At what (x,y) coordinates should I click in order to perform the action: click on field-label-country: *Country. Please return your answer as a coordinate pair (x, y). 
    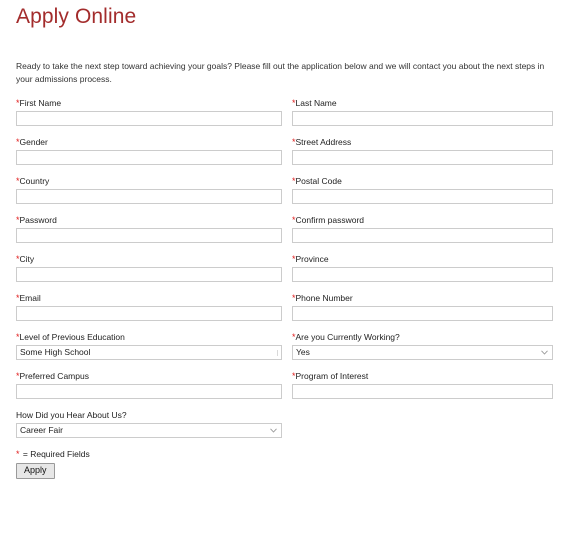
    Looking at the image, I should click on (149, 181).